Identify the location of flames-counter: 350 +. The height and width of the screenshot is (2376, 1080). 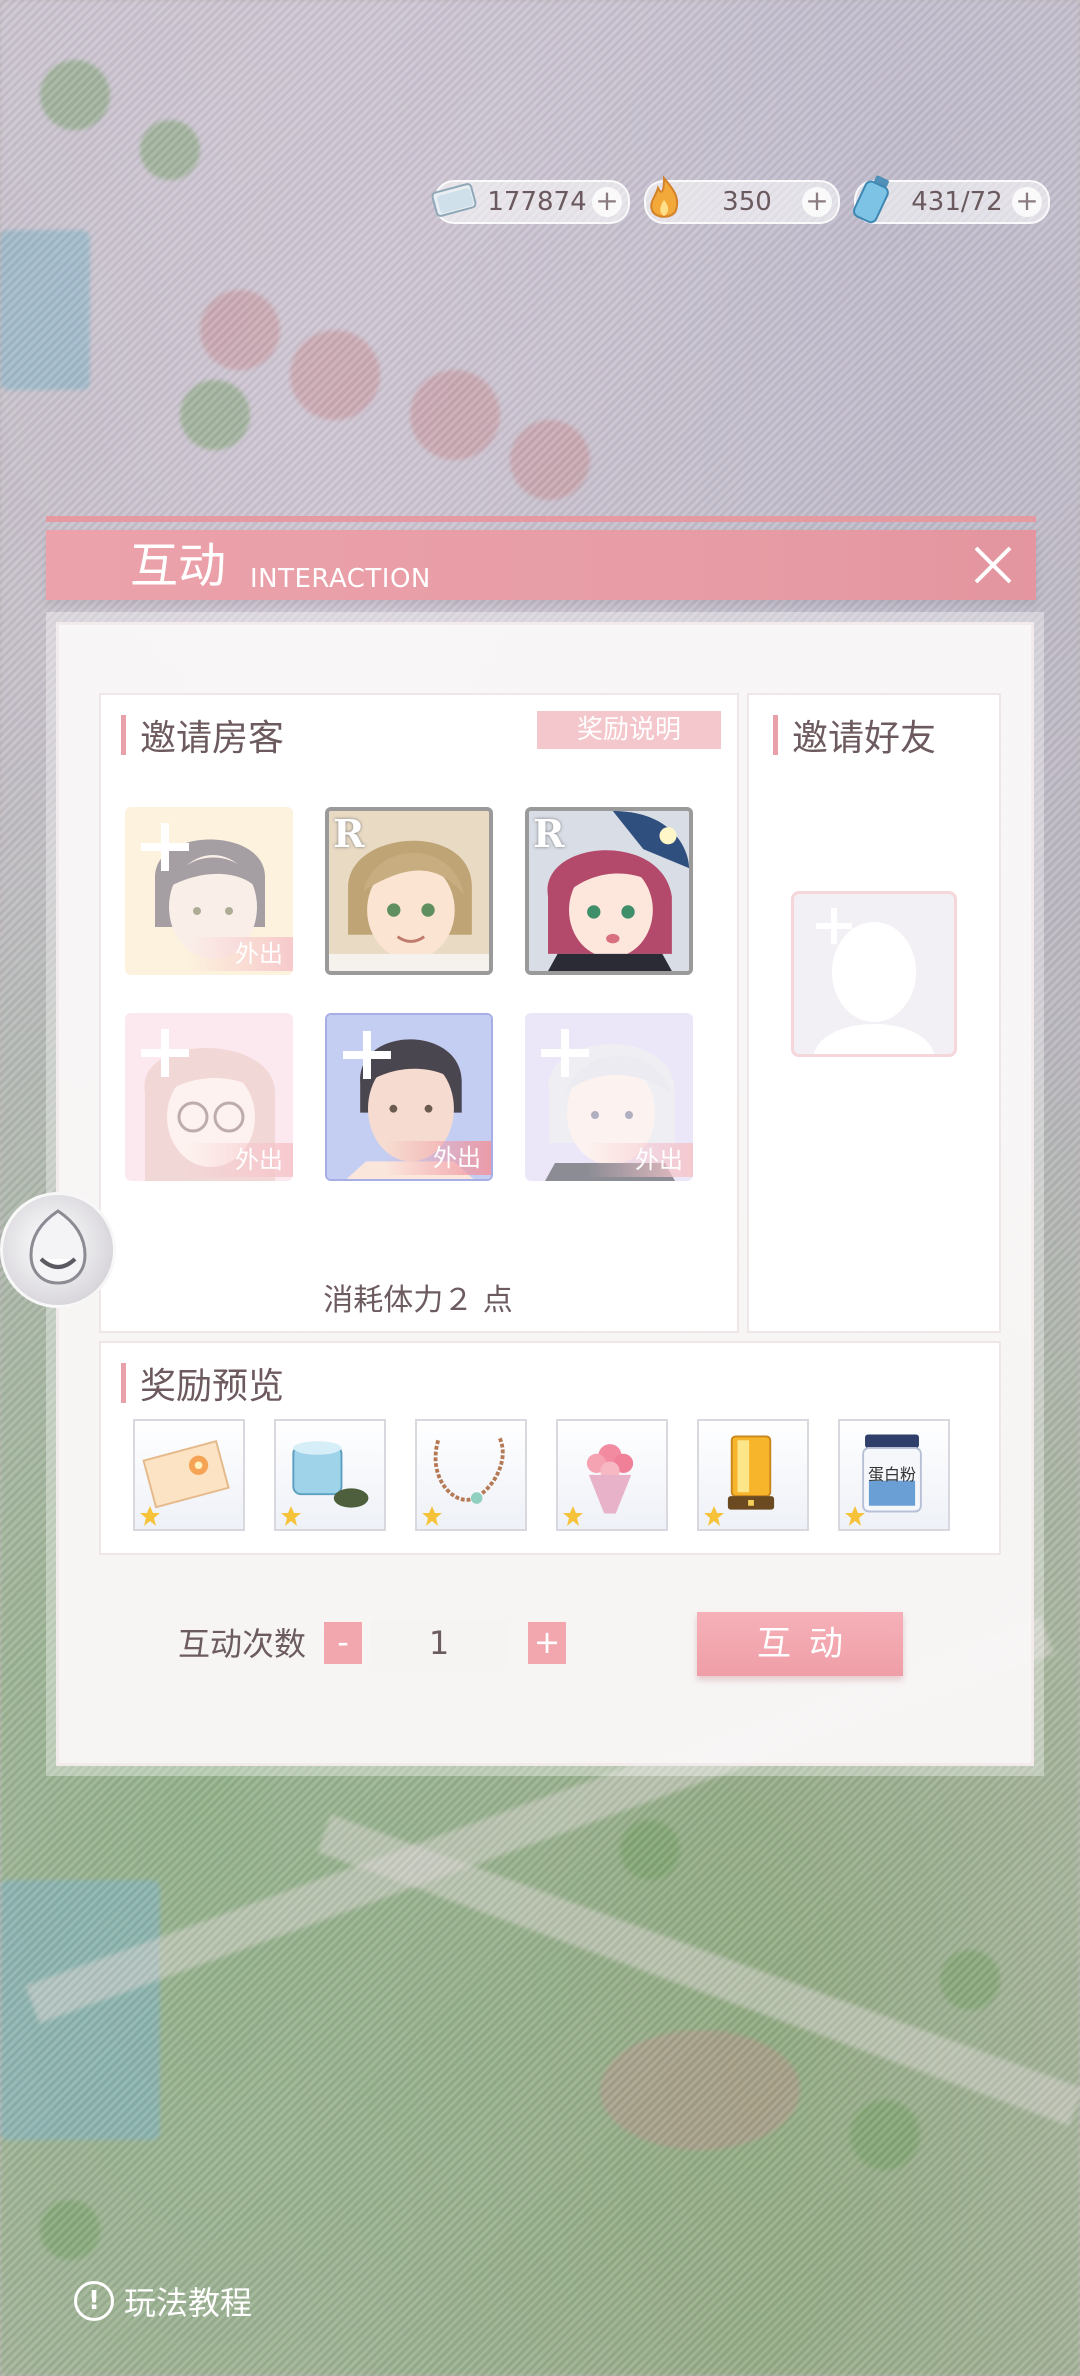
(742, 199).